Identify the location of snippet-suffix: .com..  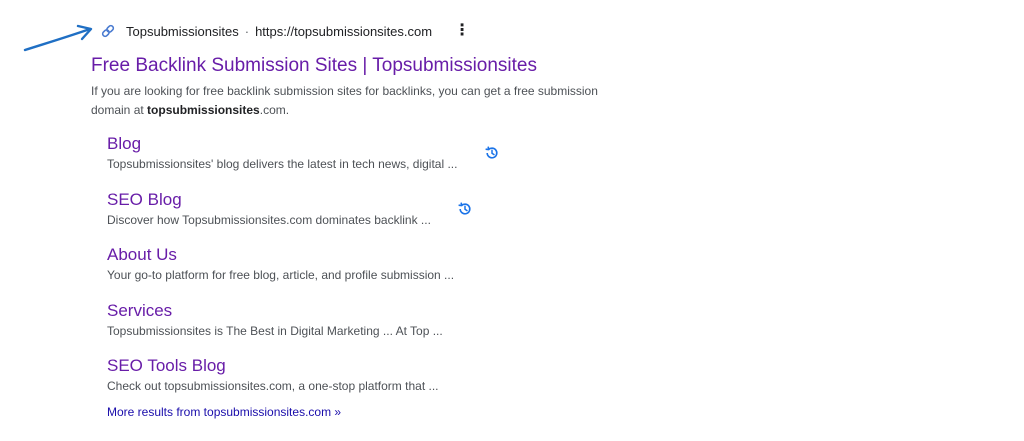
(274, 110).